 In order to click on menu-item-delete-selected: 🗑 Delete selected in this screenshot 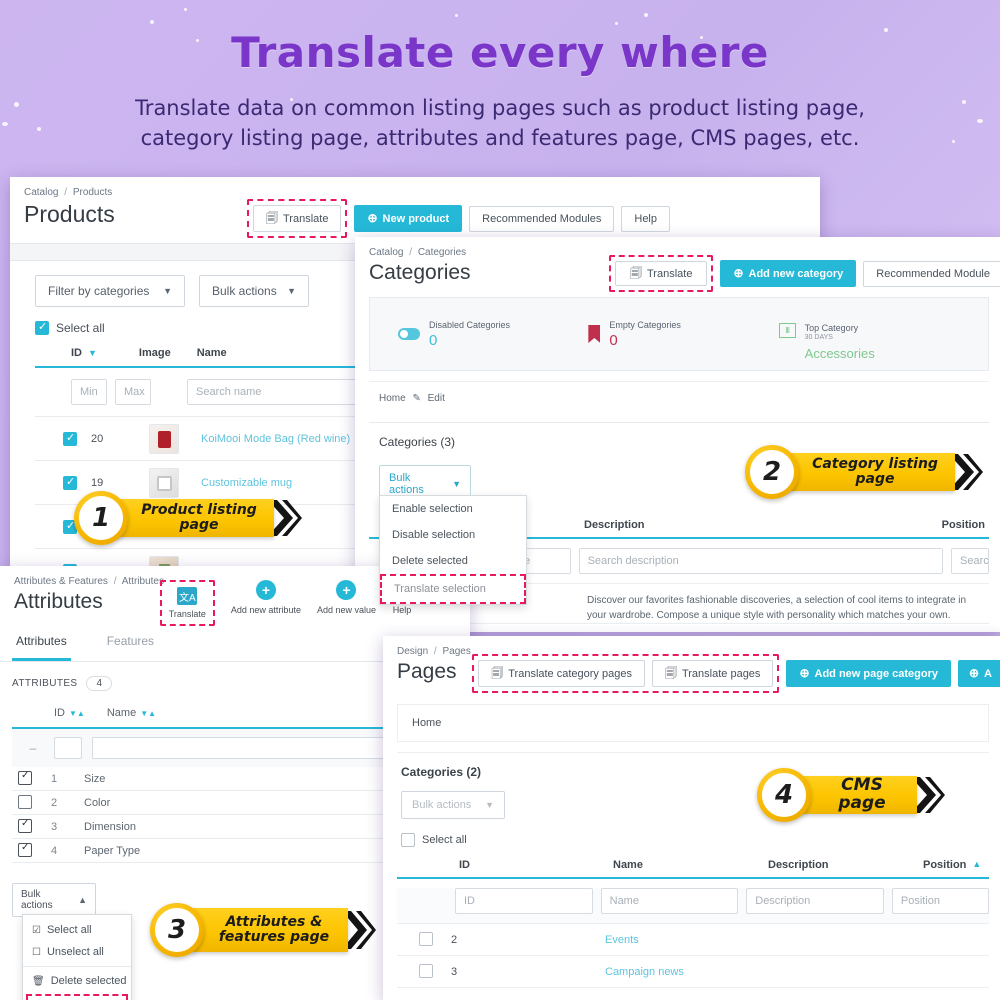, I will do `click(77, 981)`.